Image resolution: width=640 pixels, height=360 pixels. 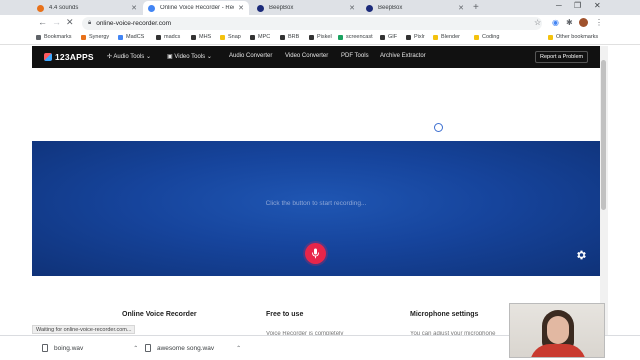 What do you see at coordinates (355, 56) in the screenshot?
I see `nav-pdf-tools: PDF Tools` at bounding box center [355, 56].